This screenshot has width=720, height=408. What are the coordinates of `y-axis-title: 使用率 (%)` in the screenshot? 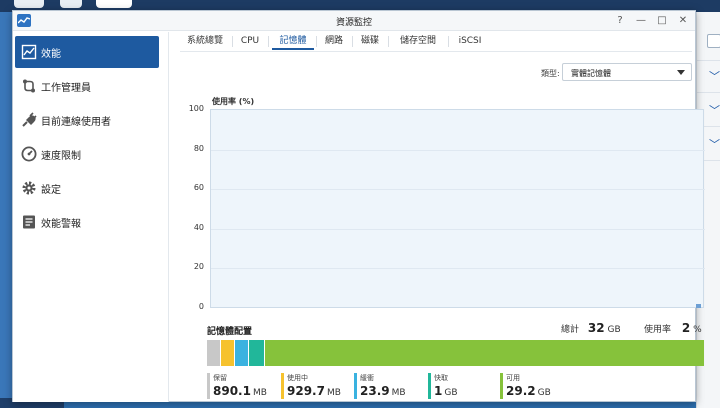 It's located at (233, 101).